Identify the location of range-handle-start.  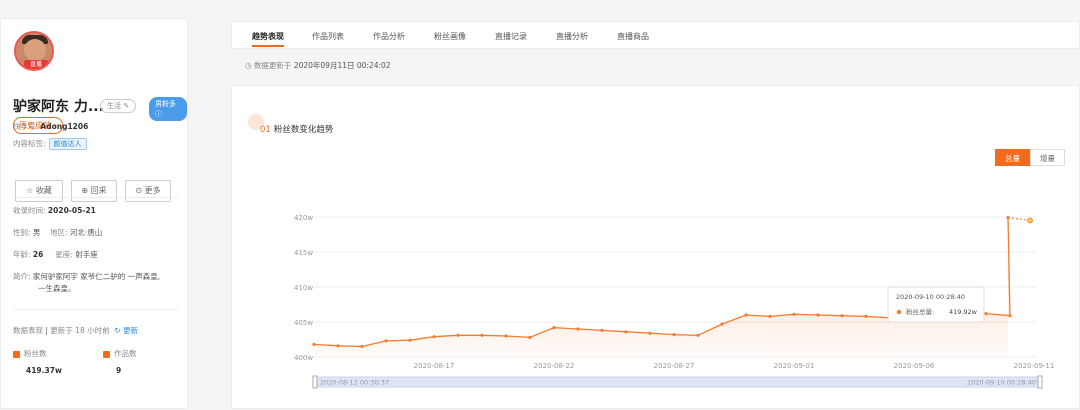
(315, 382).